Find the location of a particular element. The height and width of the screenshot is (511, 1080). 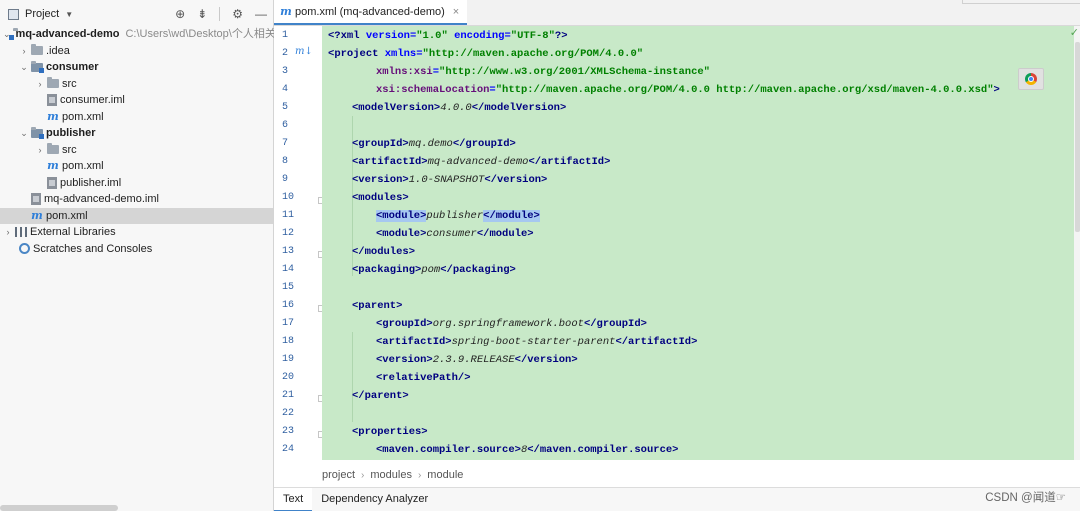

code-line-11: <module>publisher</module> is located at coordinates (458, 216).